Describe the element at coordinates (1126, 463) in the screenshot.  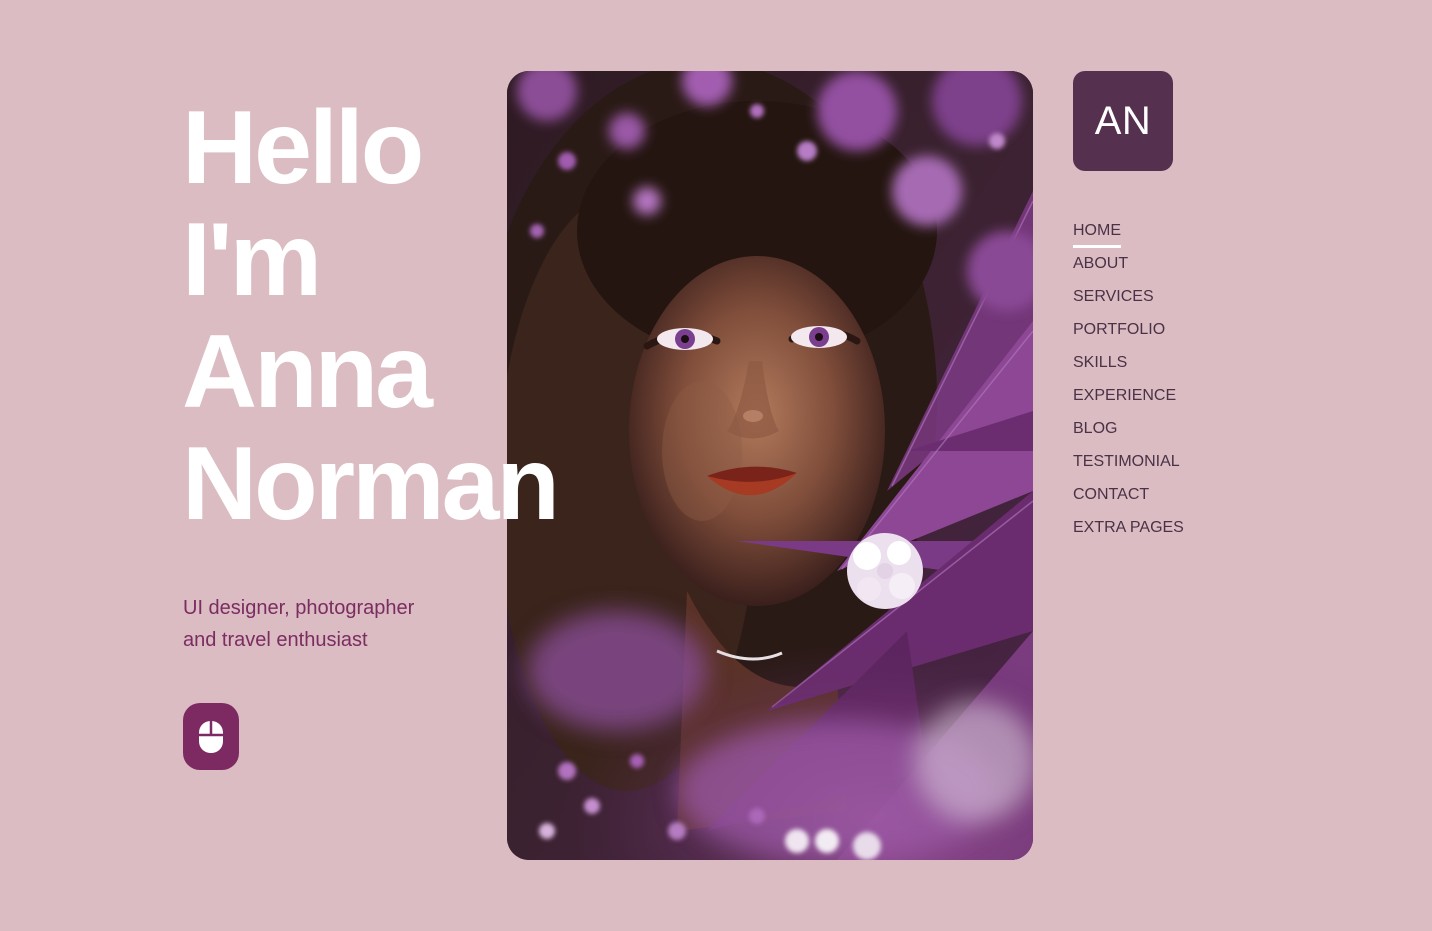
I see `nav-item-testimonial: TESTIMONIAL` at that location.